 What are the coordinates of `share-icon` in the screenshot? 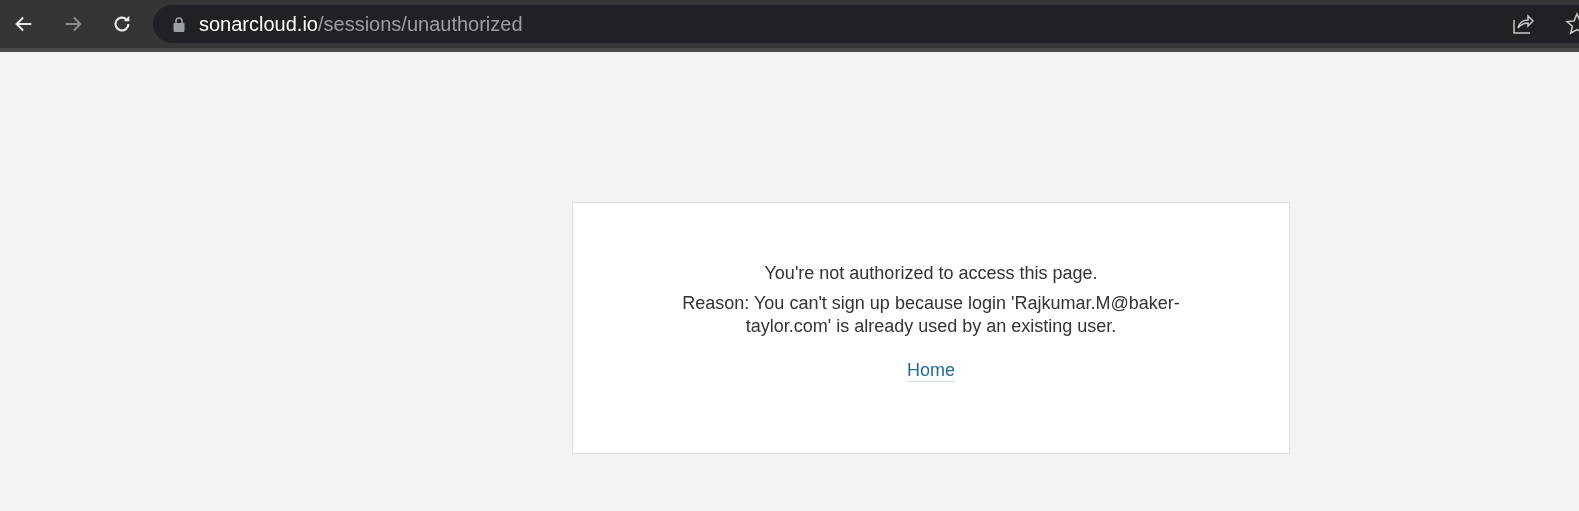 It's located at (1523, 24).